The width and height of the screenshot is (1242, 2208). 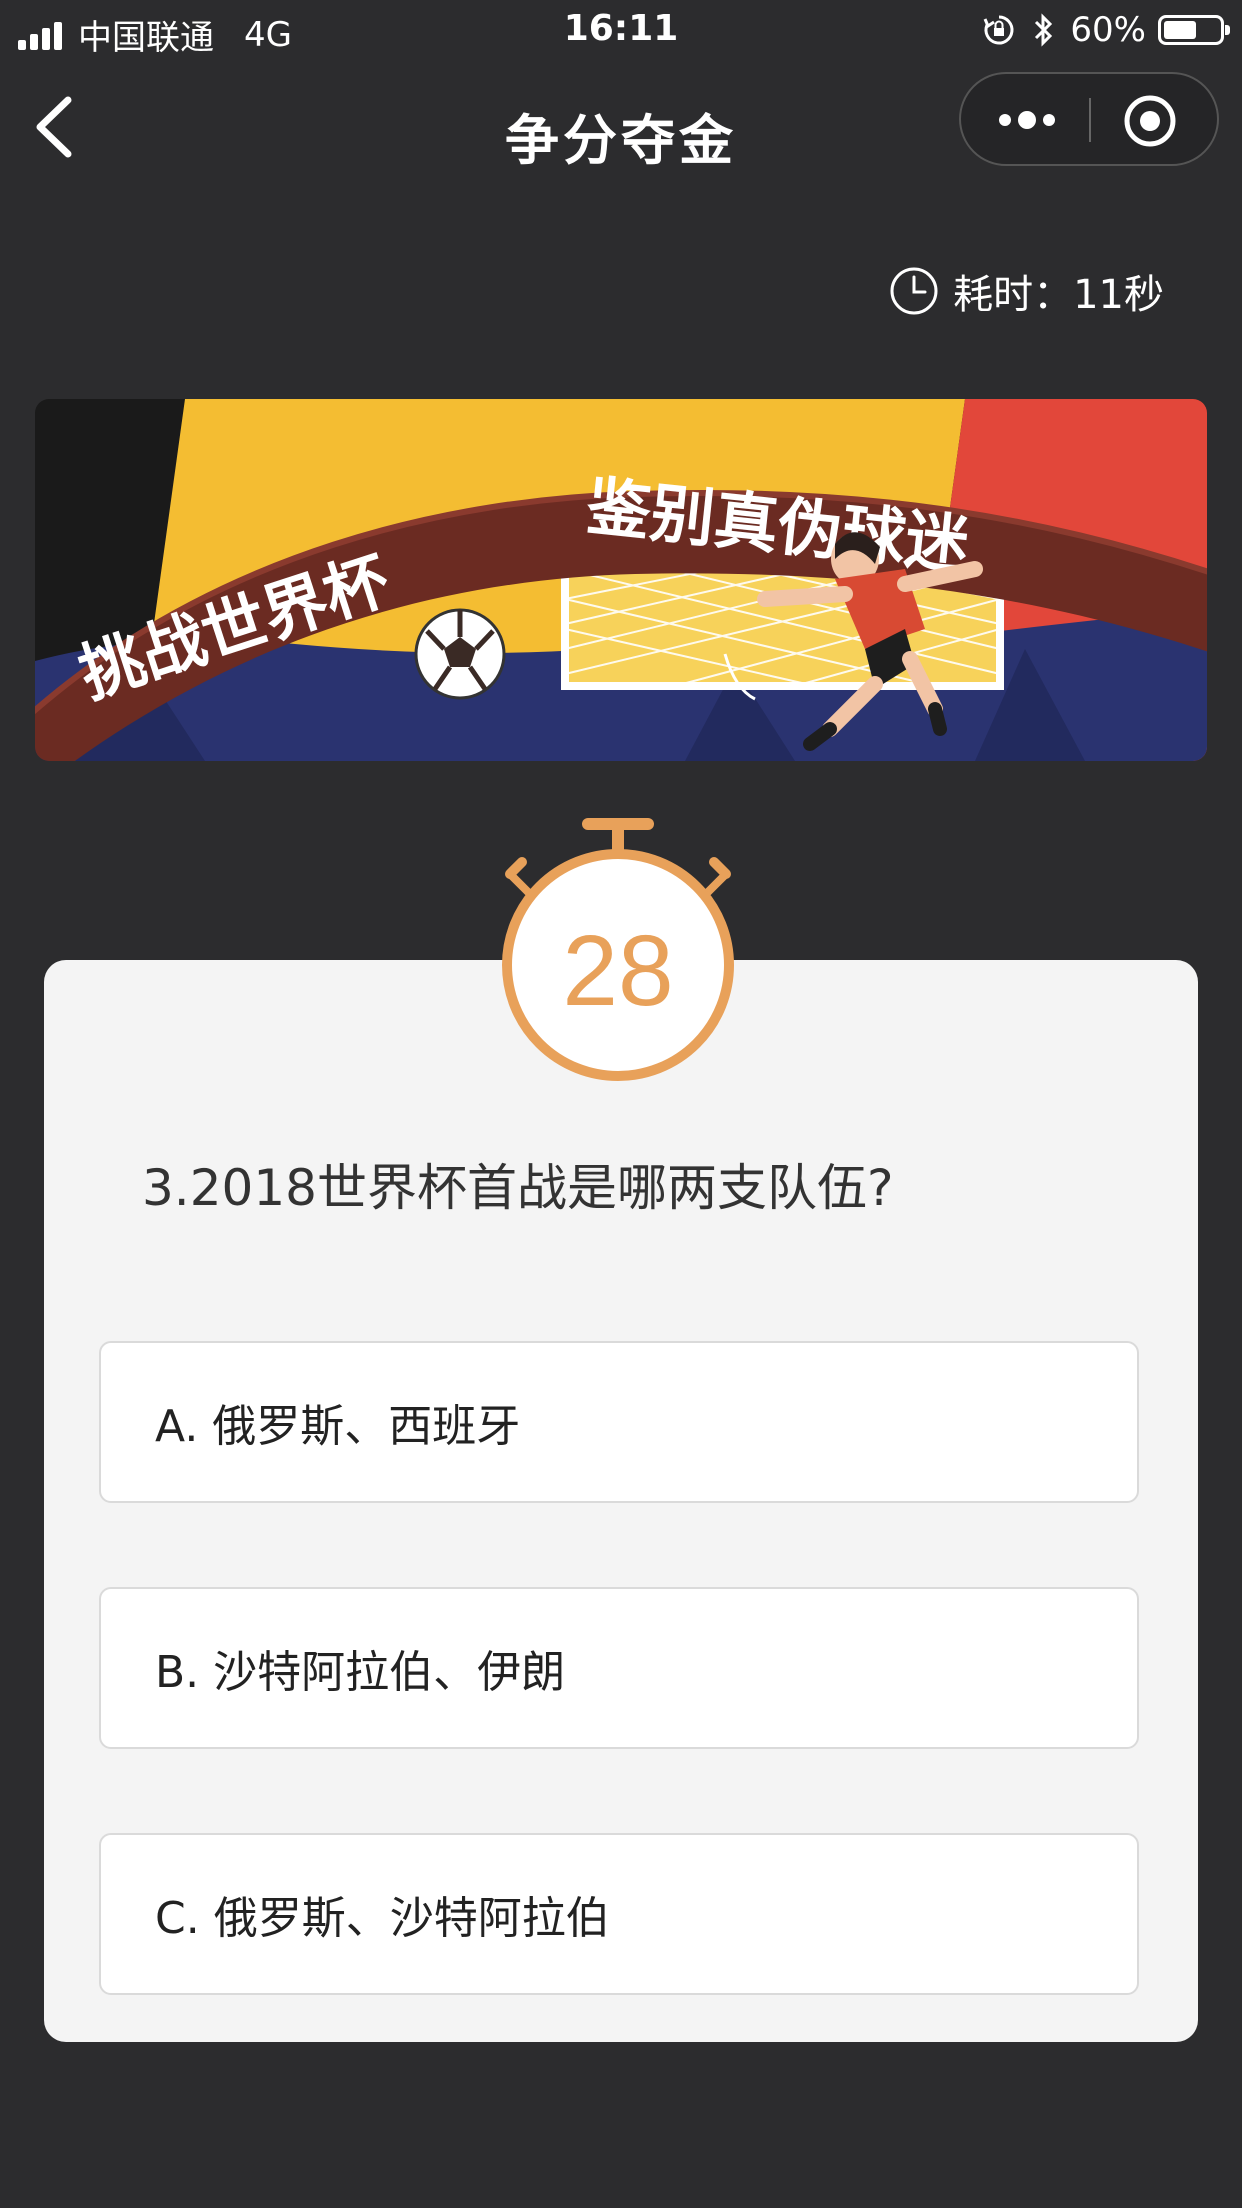 What do you see at coordinates (618, 971) in the screenshot?
I see `countdown-value: 28` at bounding box center [618, 971].